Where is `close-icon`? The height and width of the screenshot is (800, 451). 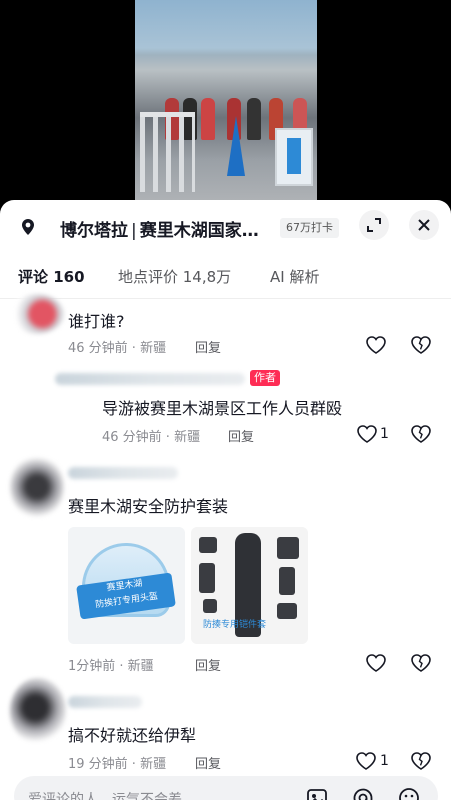
close-icon is located at coordinates (424, 225).